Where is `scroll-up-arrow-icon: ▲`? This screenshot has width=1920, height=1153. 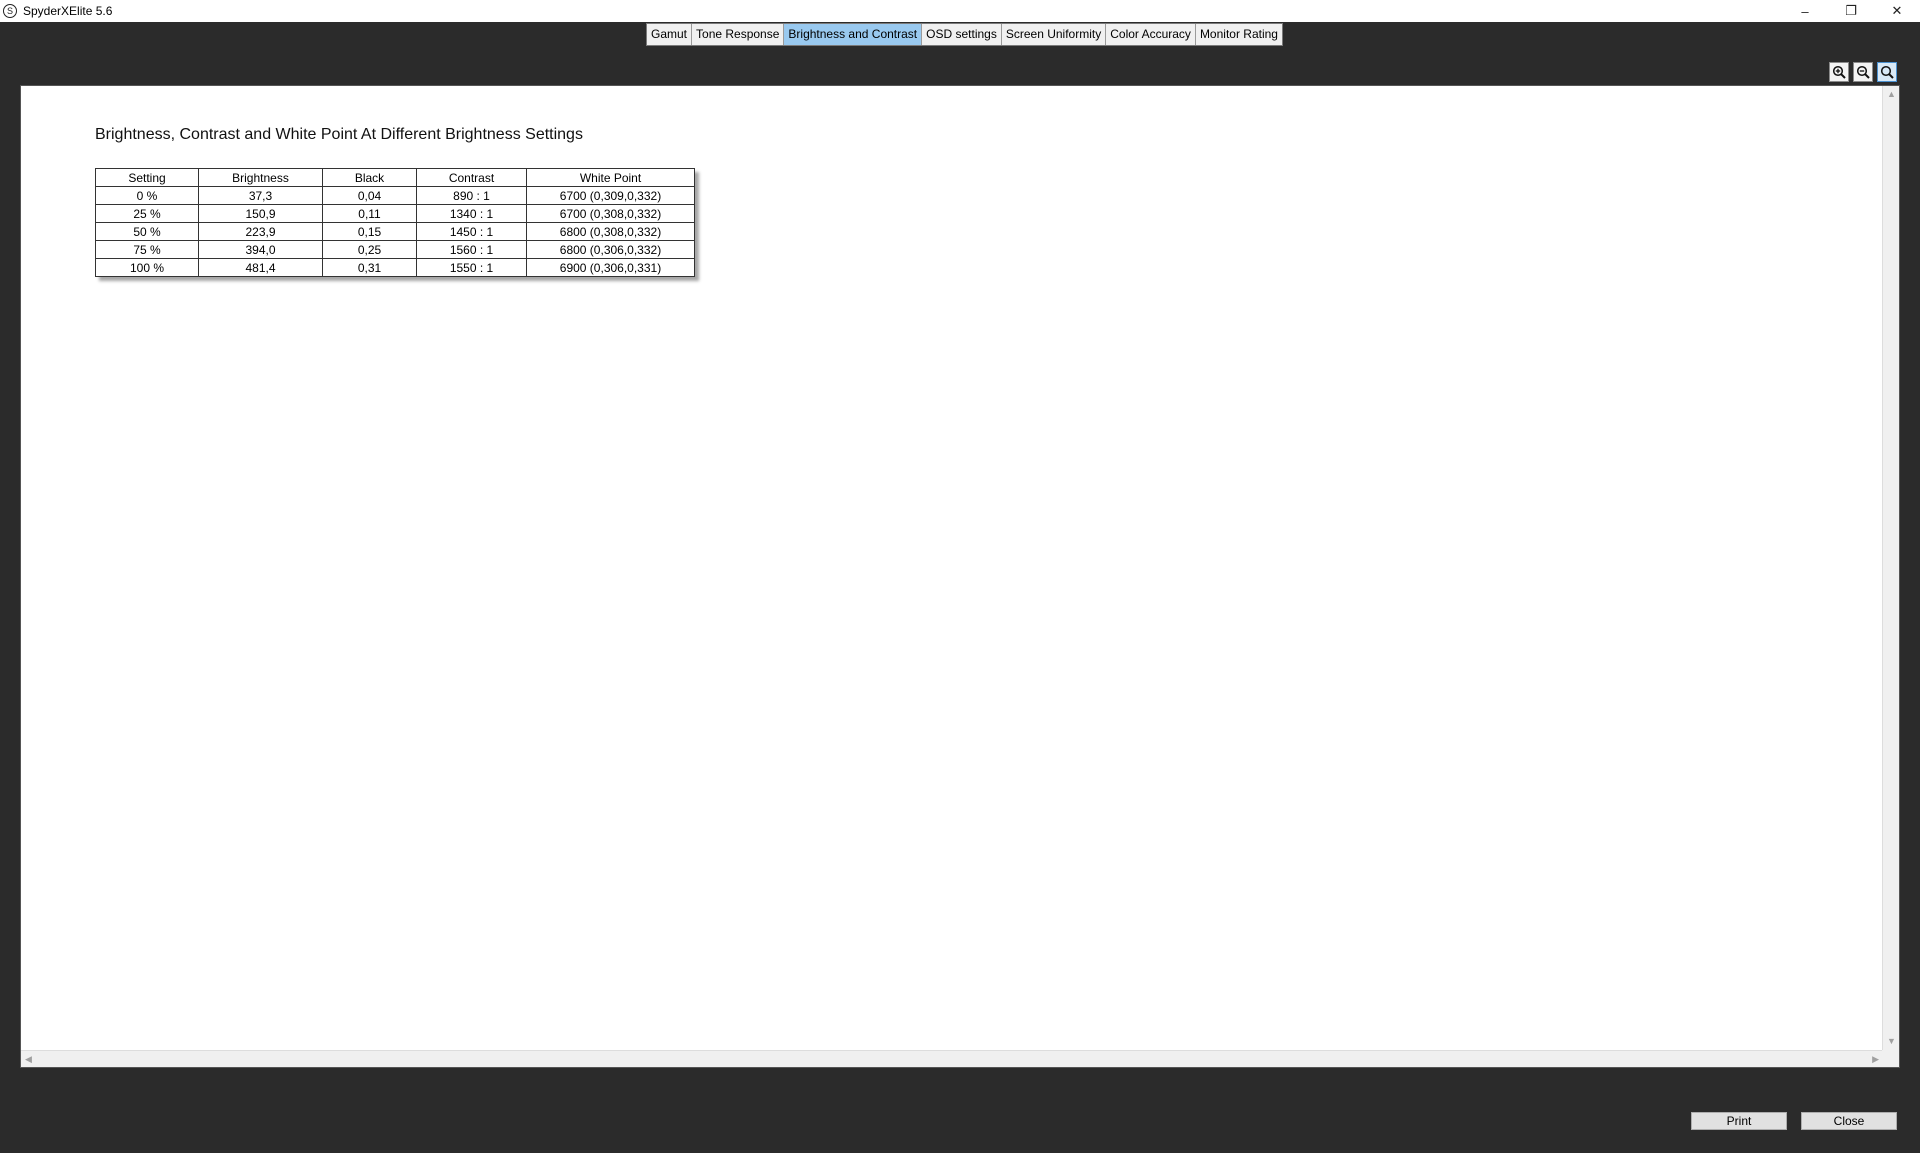 scroll-up-arrow-icon: ▲ is located at coordinates (1891, 94).